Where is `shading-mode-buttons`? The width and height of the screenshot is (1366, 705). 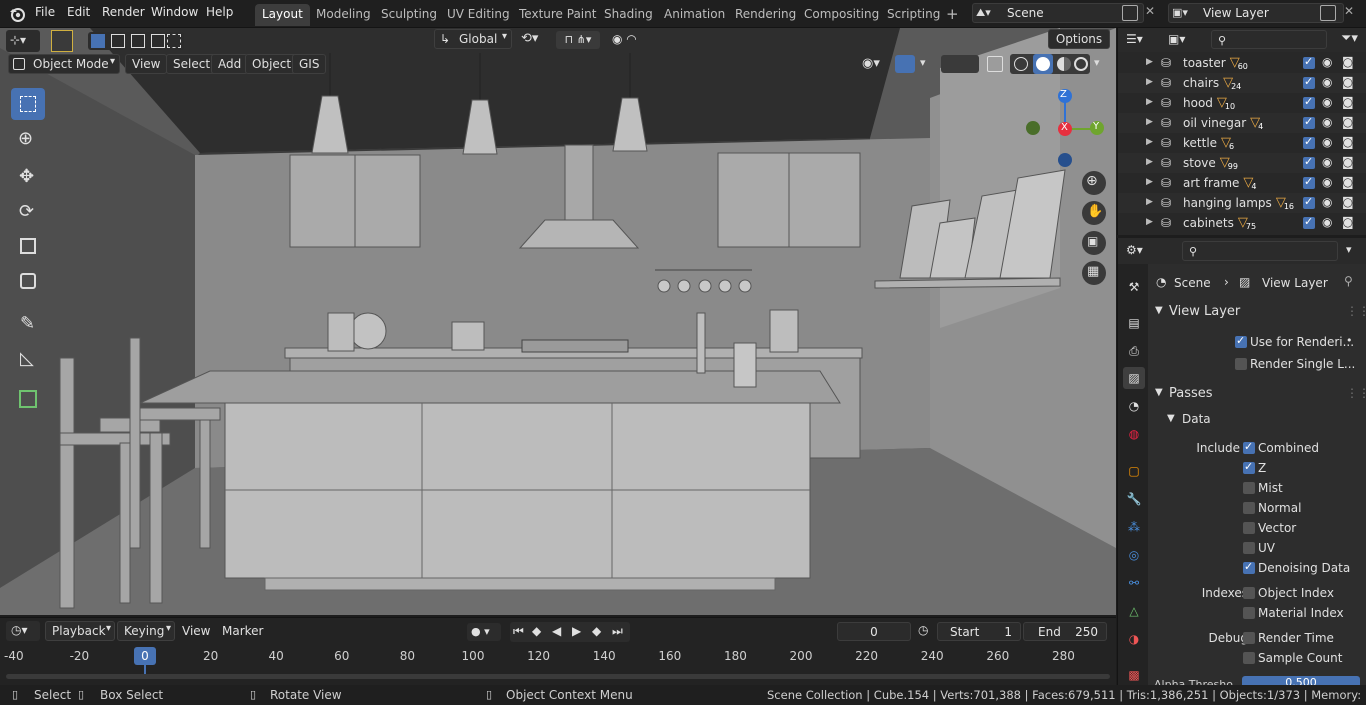 shading-mode-buttons is located at coordinates (1050, 64).